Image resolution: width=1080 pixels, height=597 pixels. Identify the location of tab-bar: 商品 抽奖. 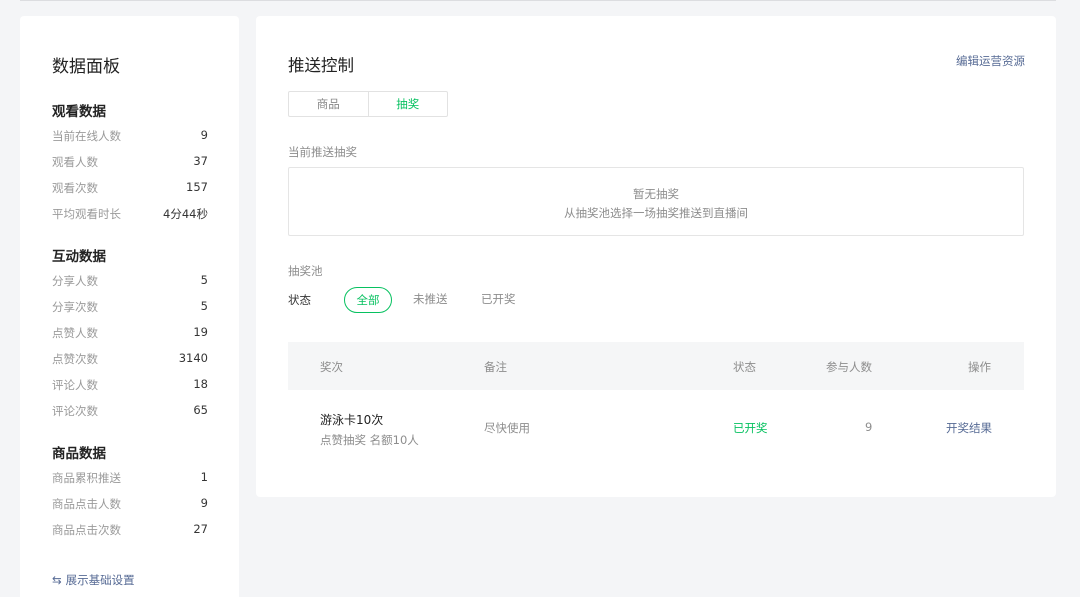
(368, 104).